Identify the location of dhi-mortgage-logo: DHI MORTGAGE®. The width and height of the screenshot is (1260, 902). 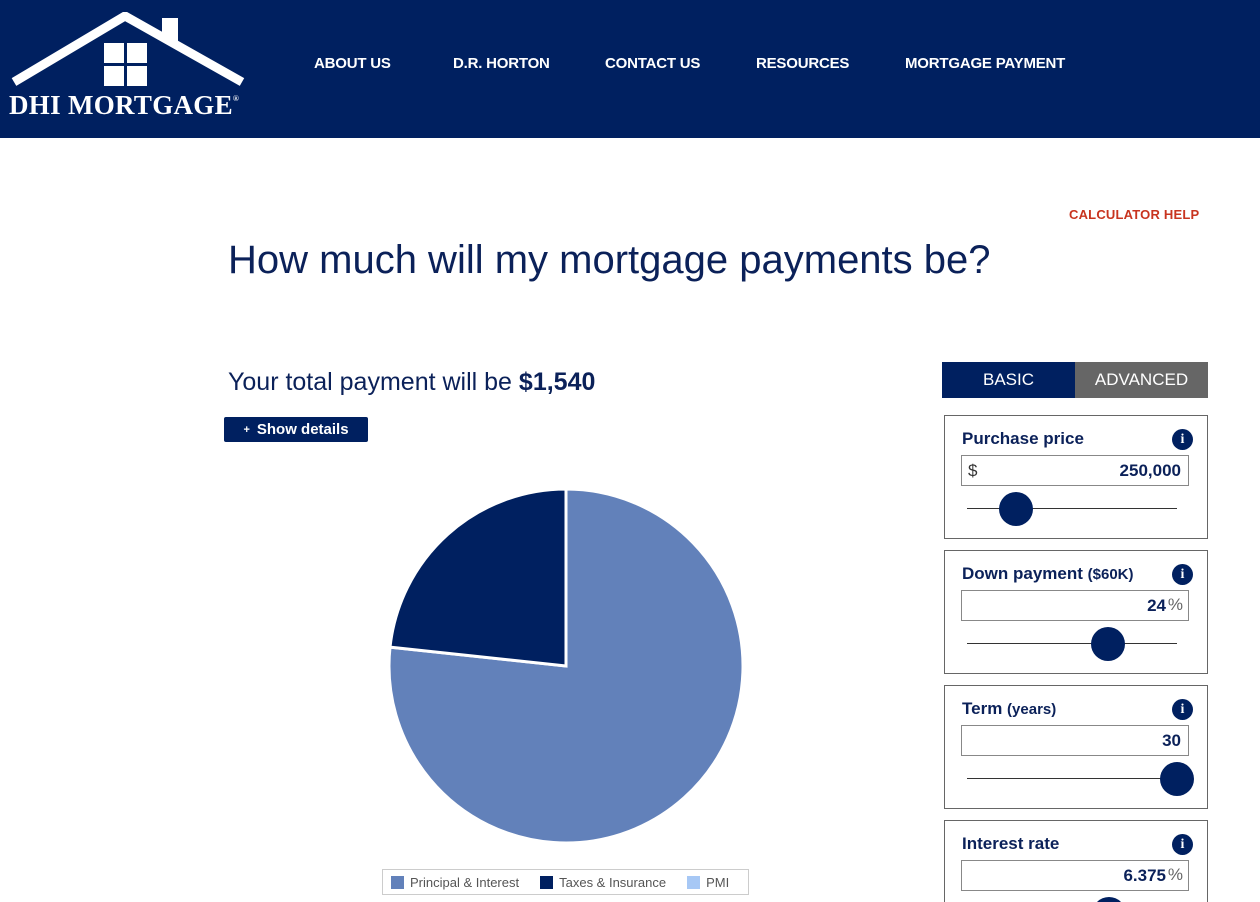
(128, 68).